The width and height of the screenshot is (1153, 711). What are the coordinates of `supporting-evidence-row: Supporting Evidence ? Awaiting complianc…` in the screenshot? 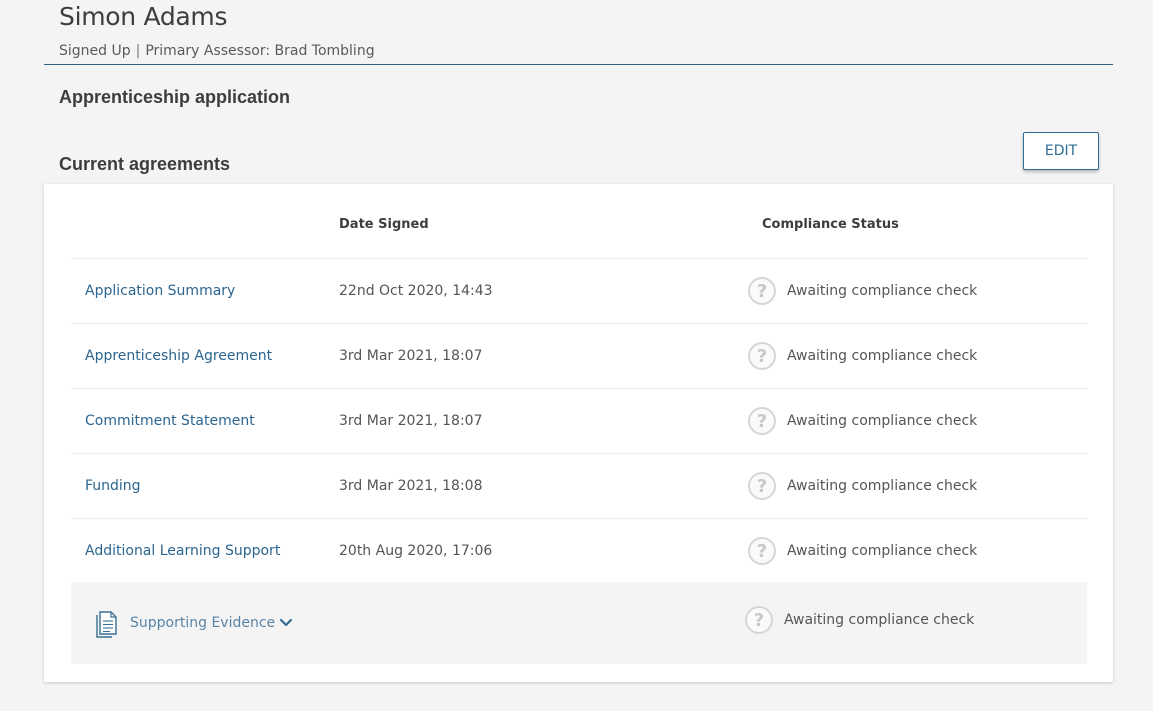 It's located at (579, 623).